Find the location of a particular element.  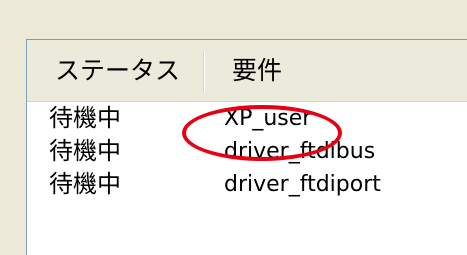

list-row: 待機中 driver_ftdiport is located at coordinates (247, 184).